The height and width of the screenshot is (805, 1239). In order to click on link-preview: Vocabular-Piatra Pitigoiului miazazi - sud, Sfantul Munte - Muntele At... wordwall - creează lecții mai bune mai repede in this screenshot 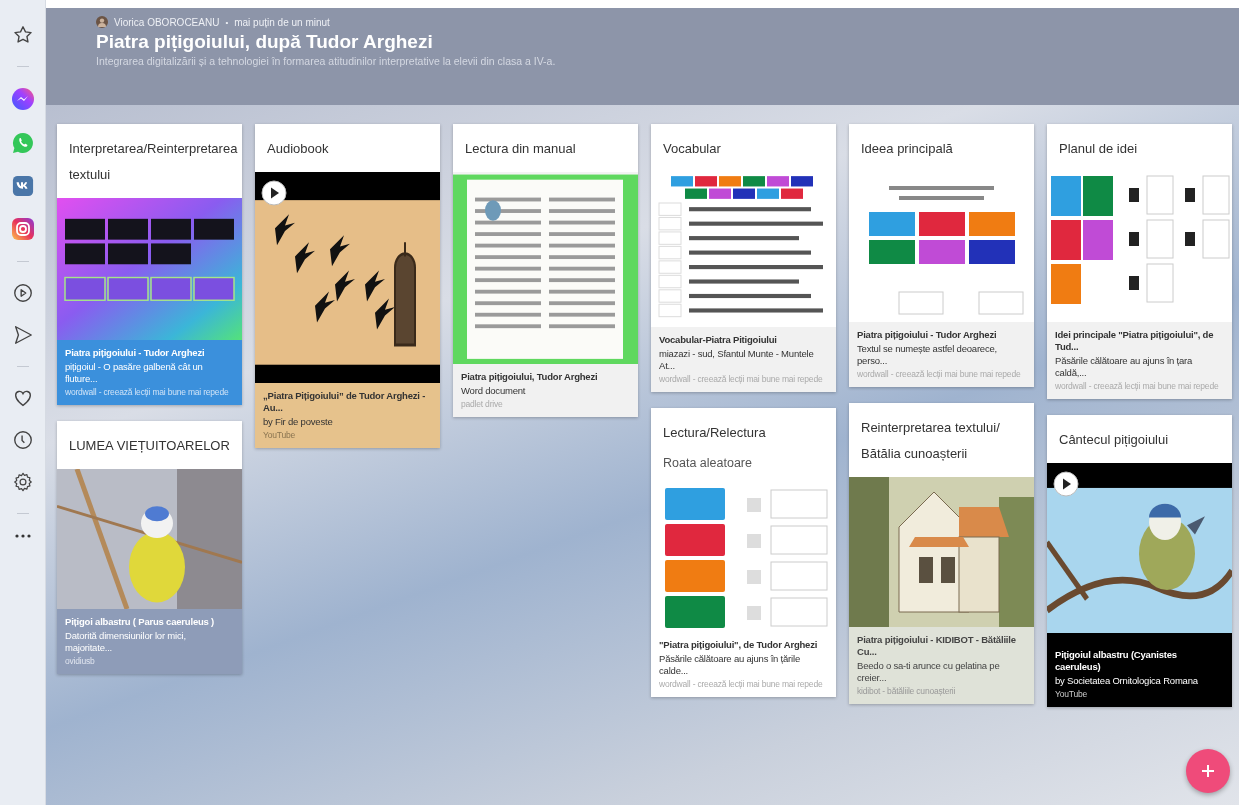, I will do `click(743, 359)`.